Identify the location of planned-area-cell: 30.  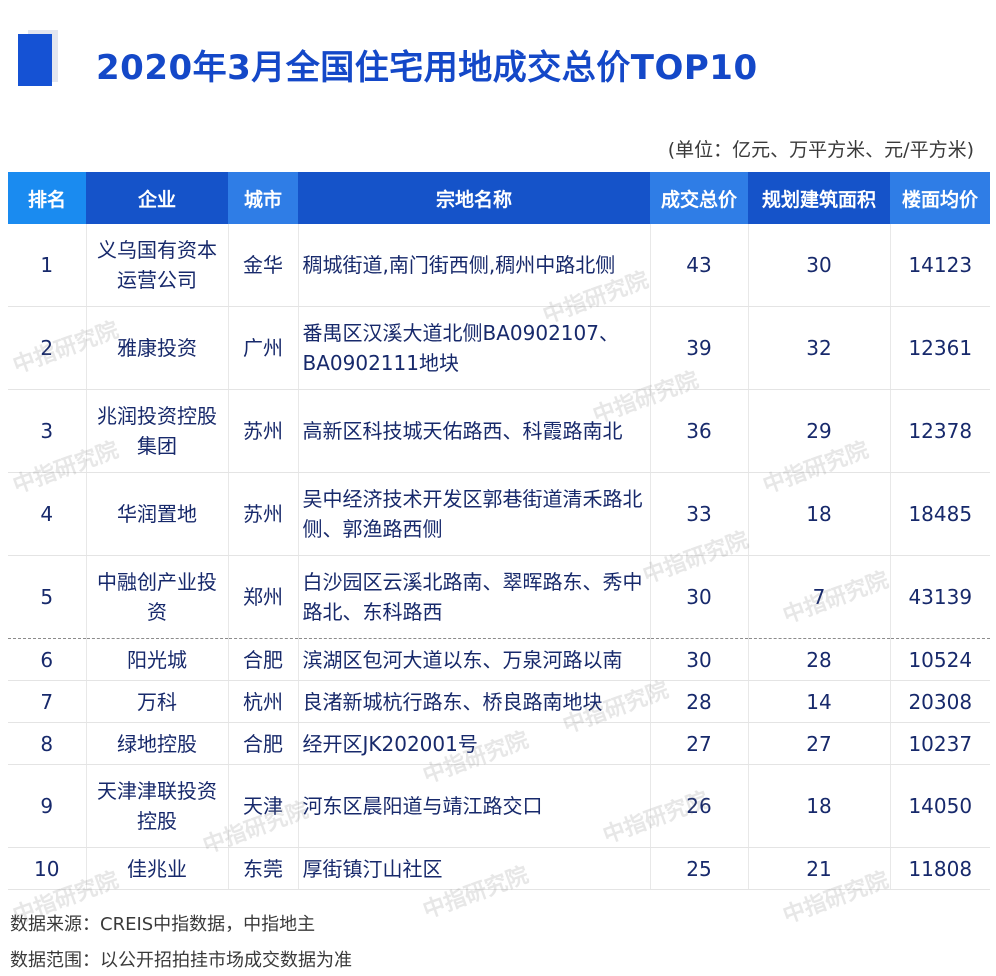
(818, 265).